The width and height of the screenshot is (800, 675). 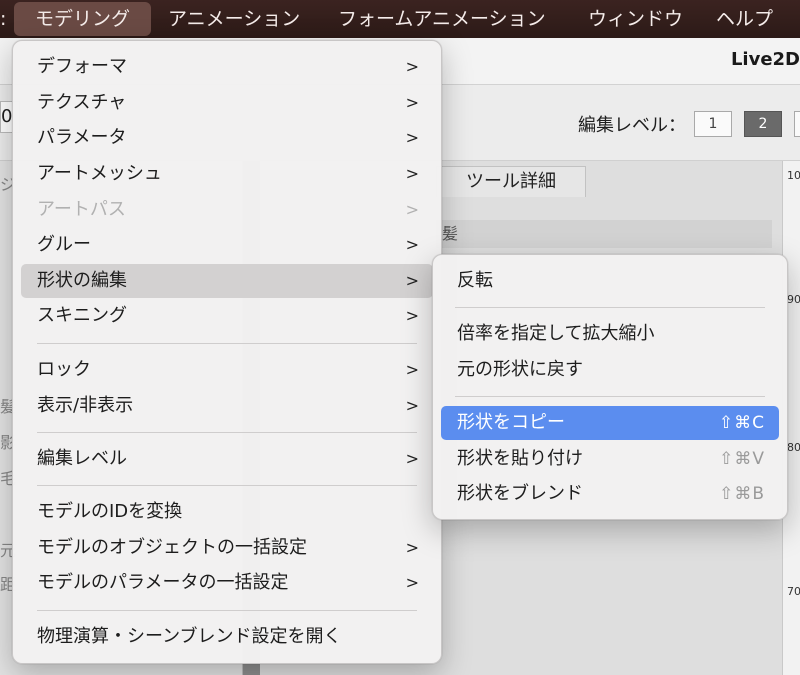 I want to click on menu-item-glue: グルー >, so click(x=227, y=245).